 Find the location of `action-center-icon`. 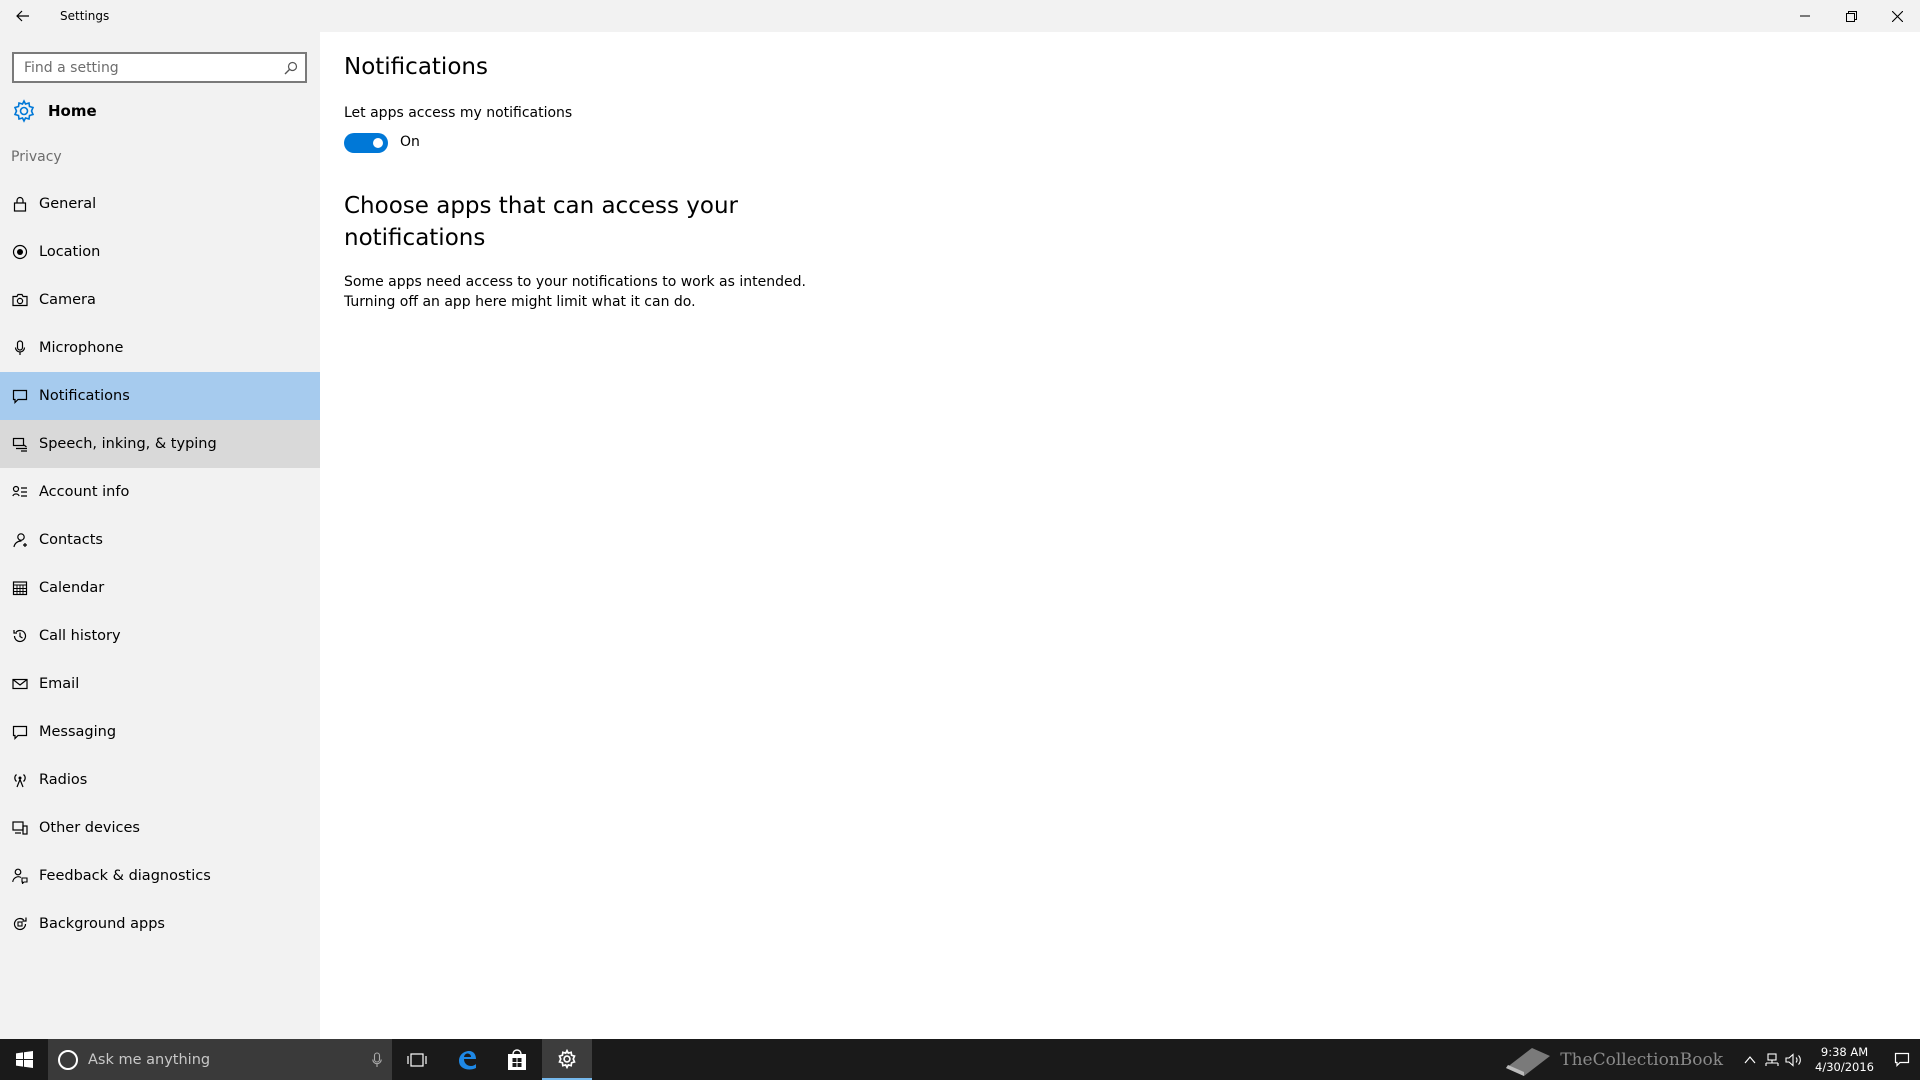

action-center-icon is located at coordinates (1902, 1059).